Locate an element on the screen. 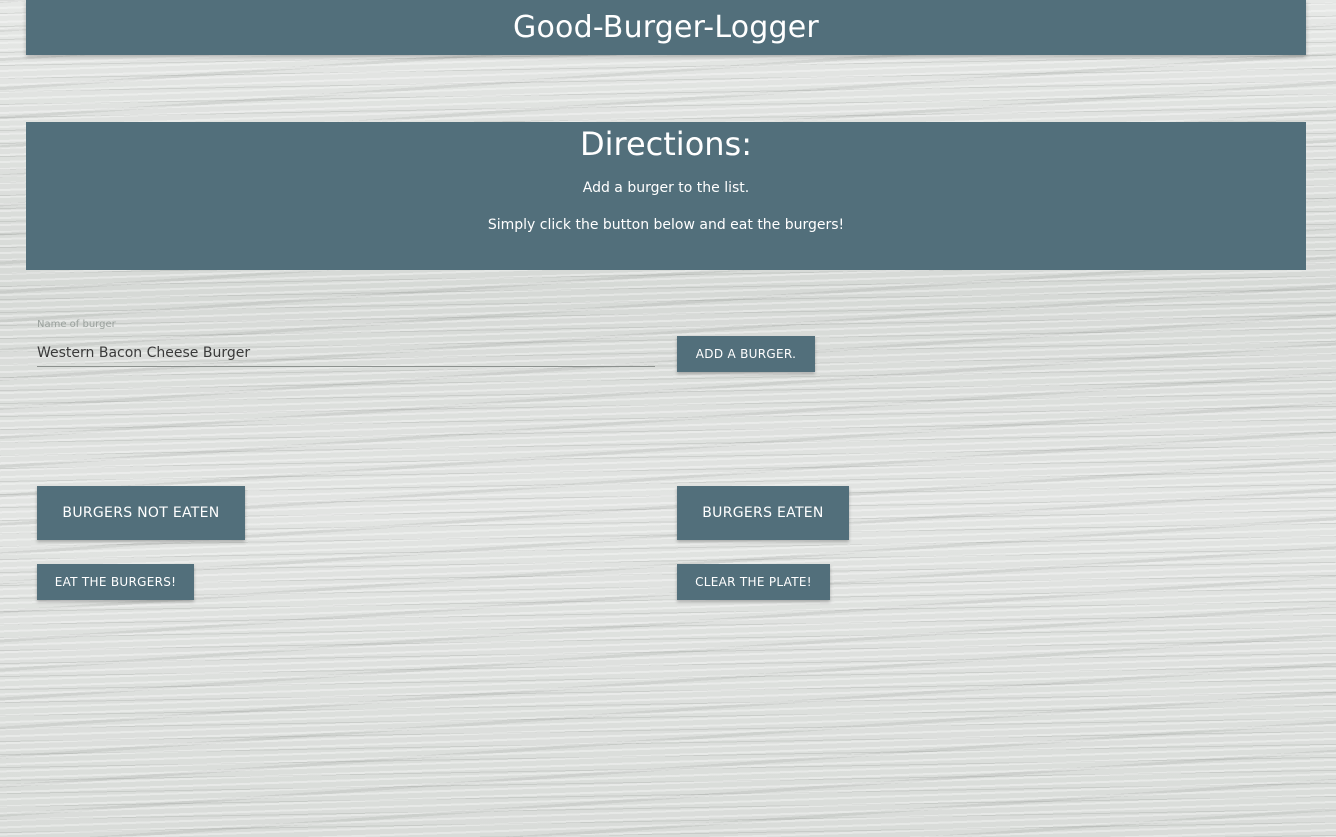 This screenshot has width=1336, height=837. burgers-eaten-button: BURGERS EATEN is located at coordinates (763, 513).